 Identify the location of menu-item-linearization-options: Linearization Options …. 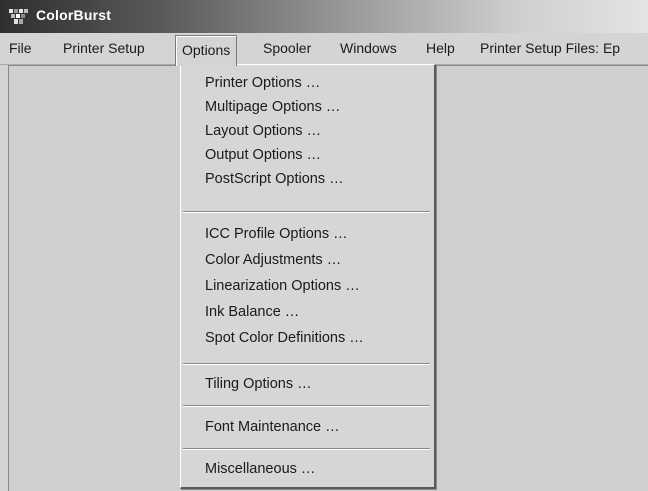
(282, 286).